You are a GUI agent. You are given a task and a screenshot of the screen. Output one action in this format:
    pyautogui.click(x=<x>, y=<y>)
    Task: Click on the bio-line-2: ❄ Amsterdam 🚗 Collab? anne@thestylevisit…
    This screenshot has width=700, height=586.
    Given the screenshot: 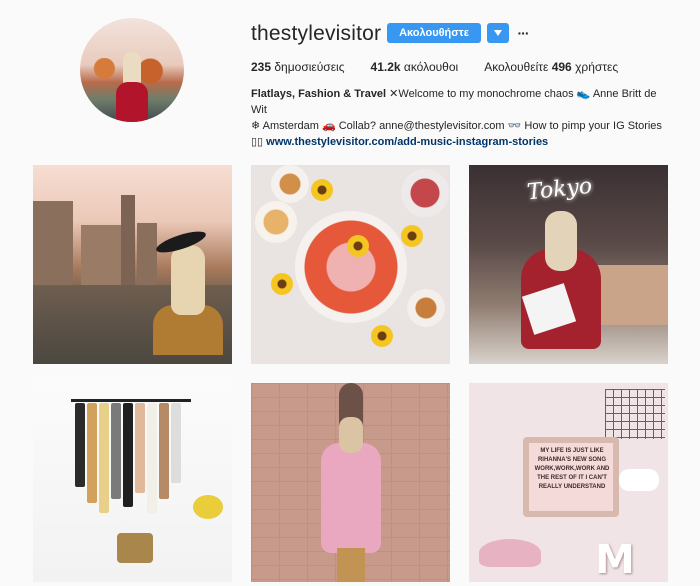 What is the action you would take?
    pyautogui.click(x=456, y=126)
    